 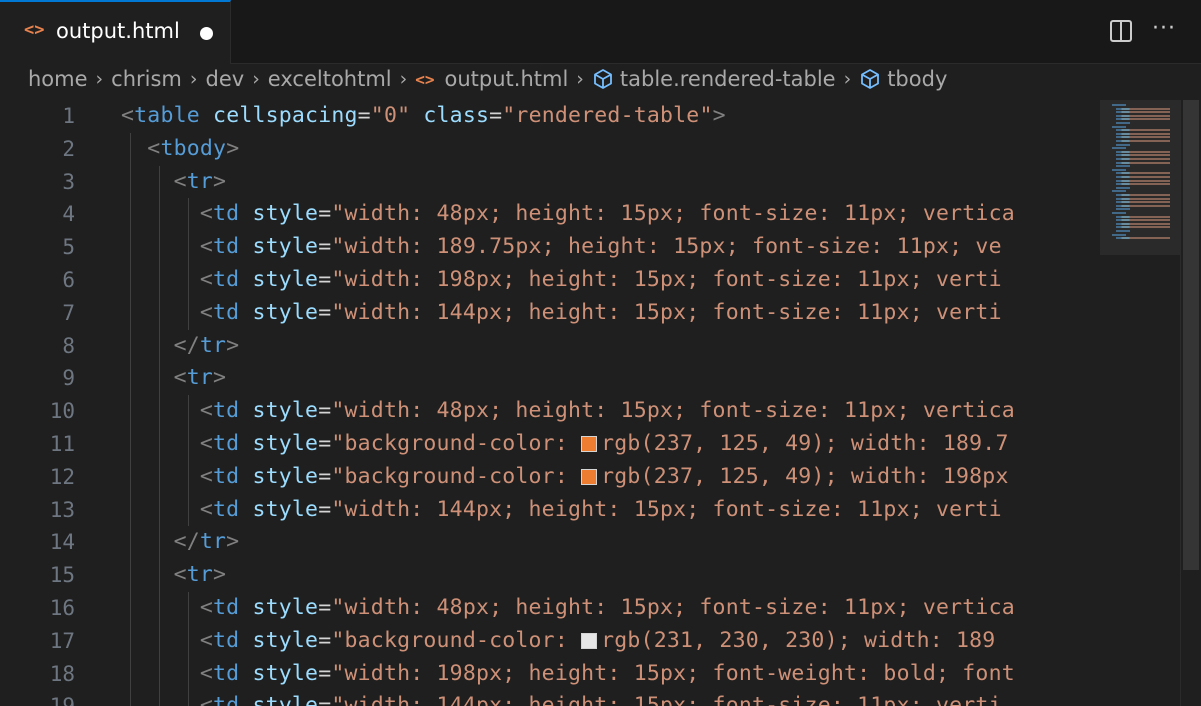 I want to click on line-number: 18, so click(x=62, y=673).